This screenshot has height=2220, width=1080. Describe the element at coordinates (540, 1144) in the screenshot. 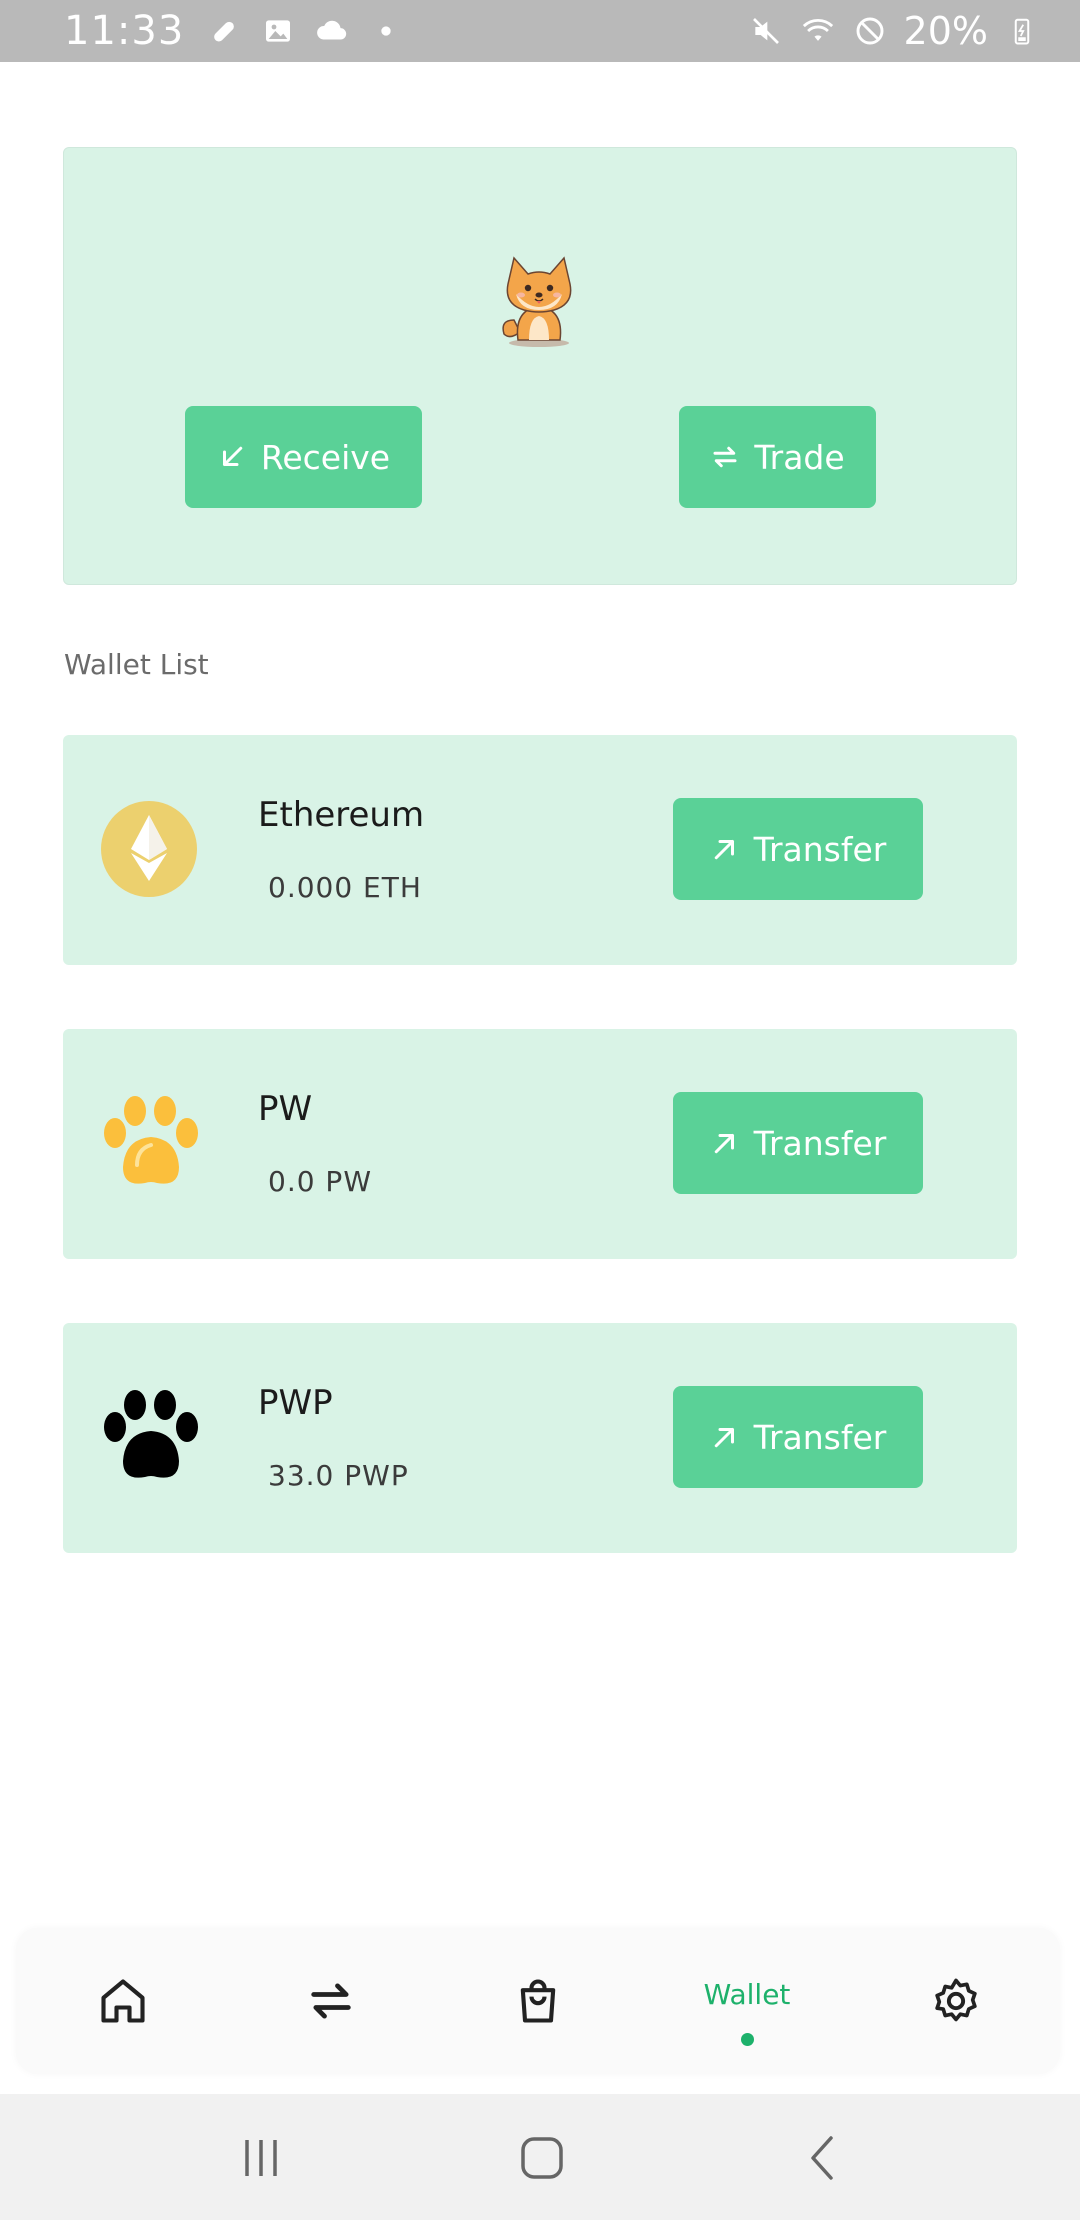

I see `wallet-card-pw: PW 0.0 PW Transfer` at that location.